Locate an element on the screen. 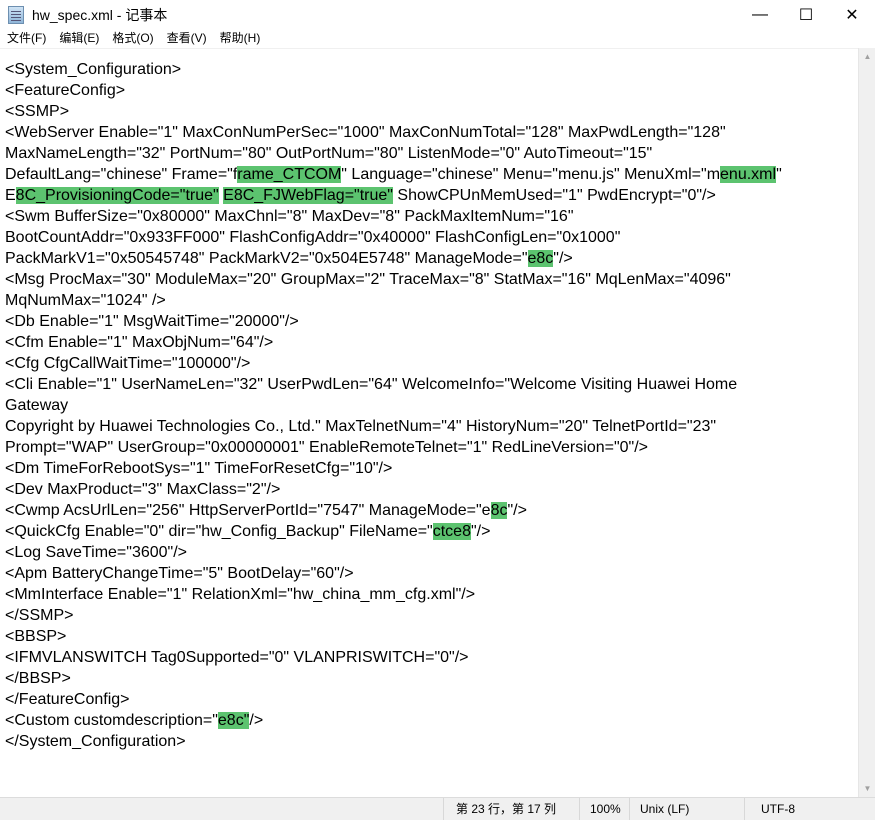 This screenshot has height=820, width=875. text-line: <Db Enable="1" MsgWaitTime="20000"/> is located at coordinates (152, 321).